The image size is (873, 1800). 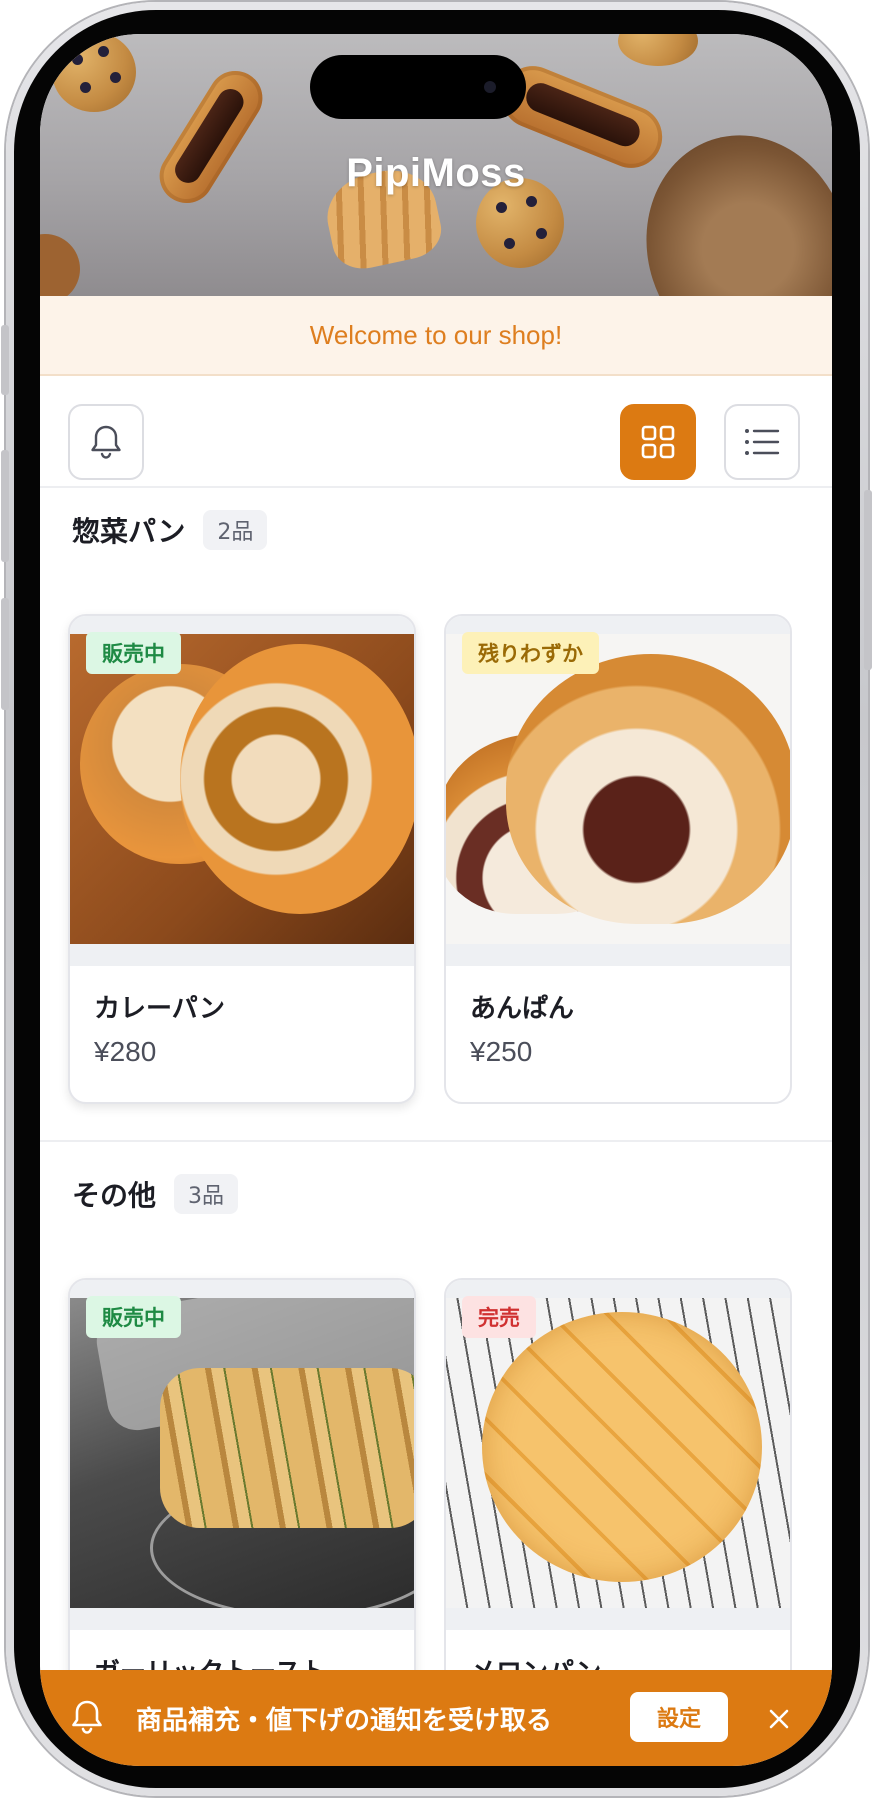 What do you see at coordinates (344, 1721) in the screenshot?
I see `notification-prompt-text: 商品補充・値下げの通知を受け取る` at bounding box center [344, 1721].